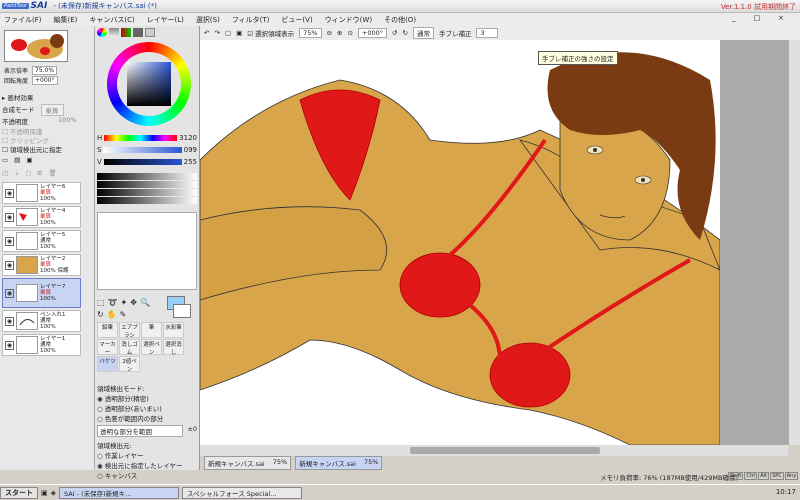 The height and width of the screenshot is (500, 800). Describe the element at coordinates (145, 302) in the screenshot. I see `zoom-icon: 🔍` at that location.